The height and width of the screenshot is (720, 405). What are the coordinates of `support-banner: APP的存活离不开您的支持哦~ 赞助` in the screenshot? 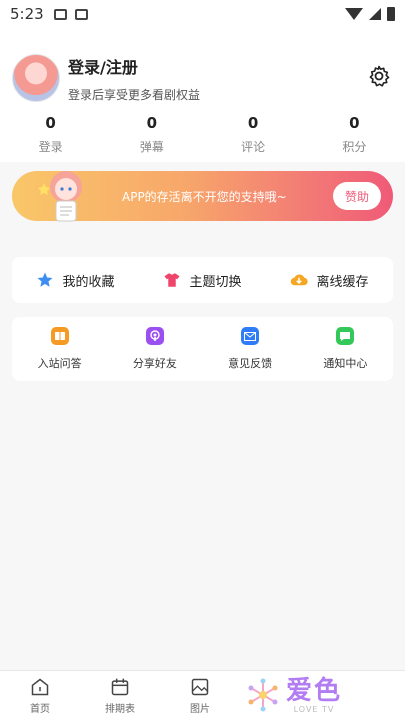 It's located at (202, 196).